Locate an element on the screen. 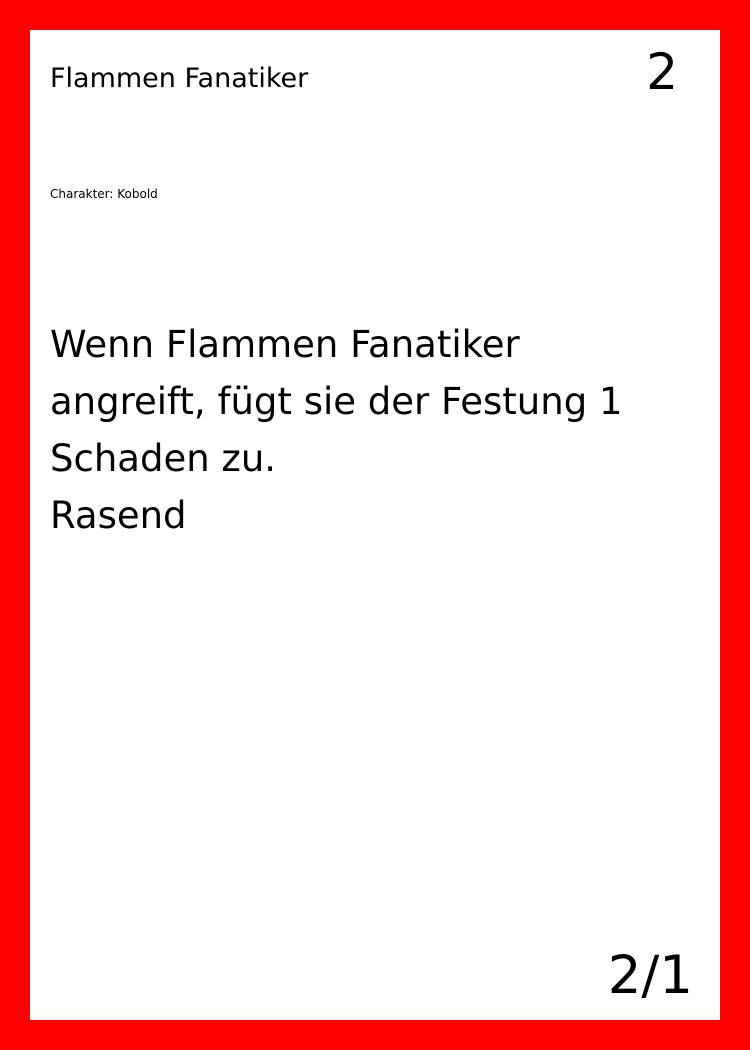  keyword-ability: Rasend is located at coordinates (118, 515).